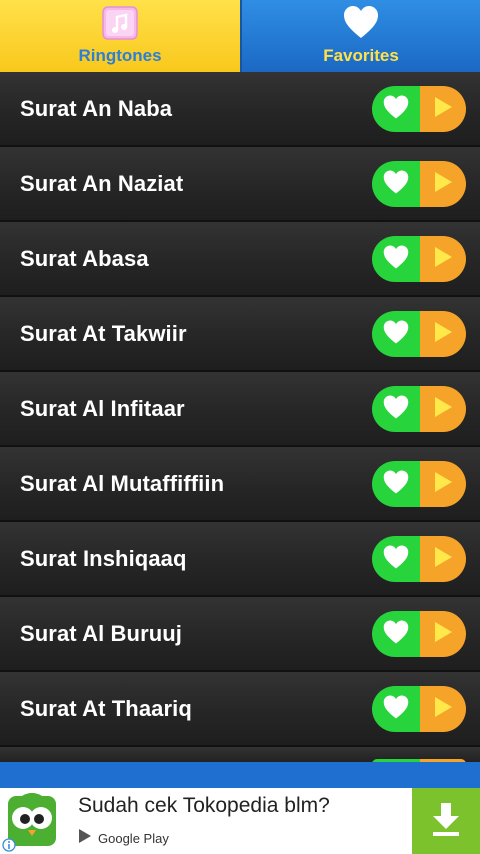 This screenshot has width=480, height=854. I want to click on tab-favorites: Favorites, so click(360, 36).